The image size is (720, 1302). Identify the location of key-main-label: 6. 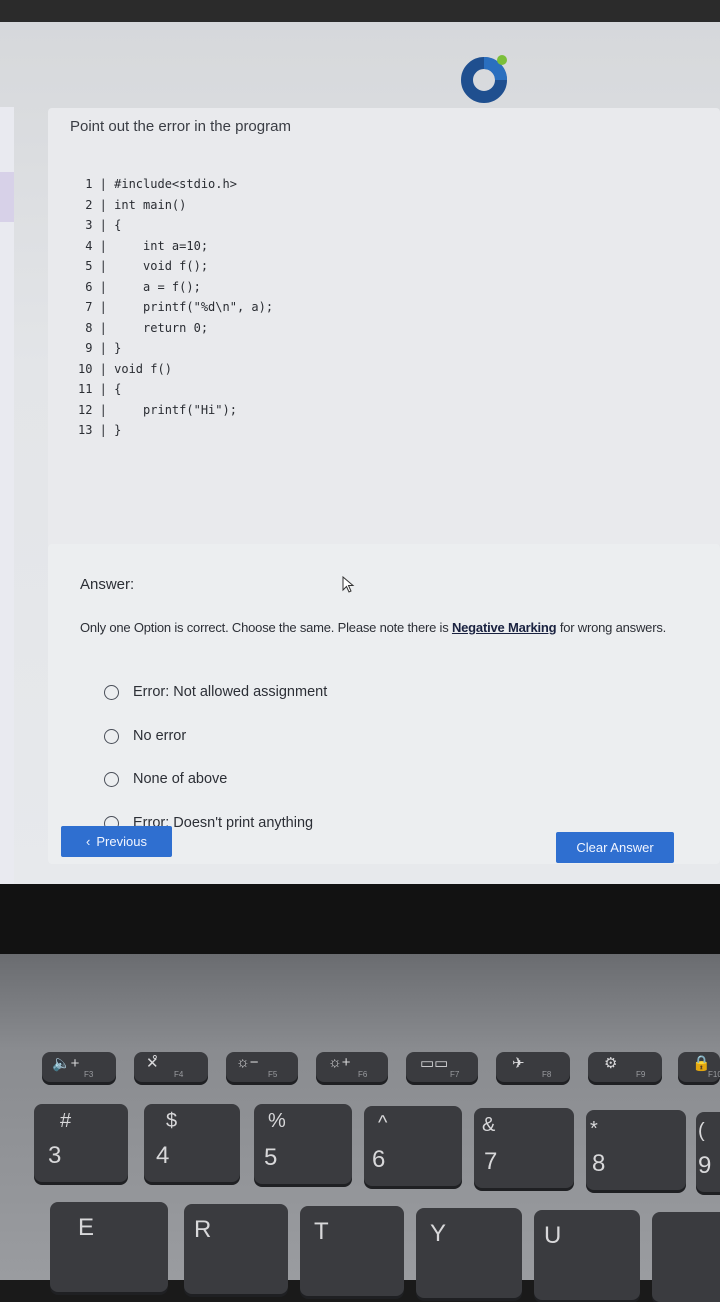
(379, 1159).